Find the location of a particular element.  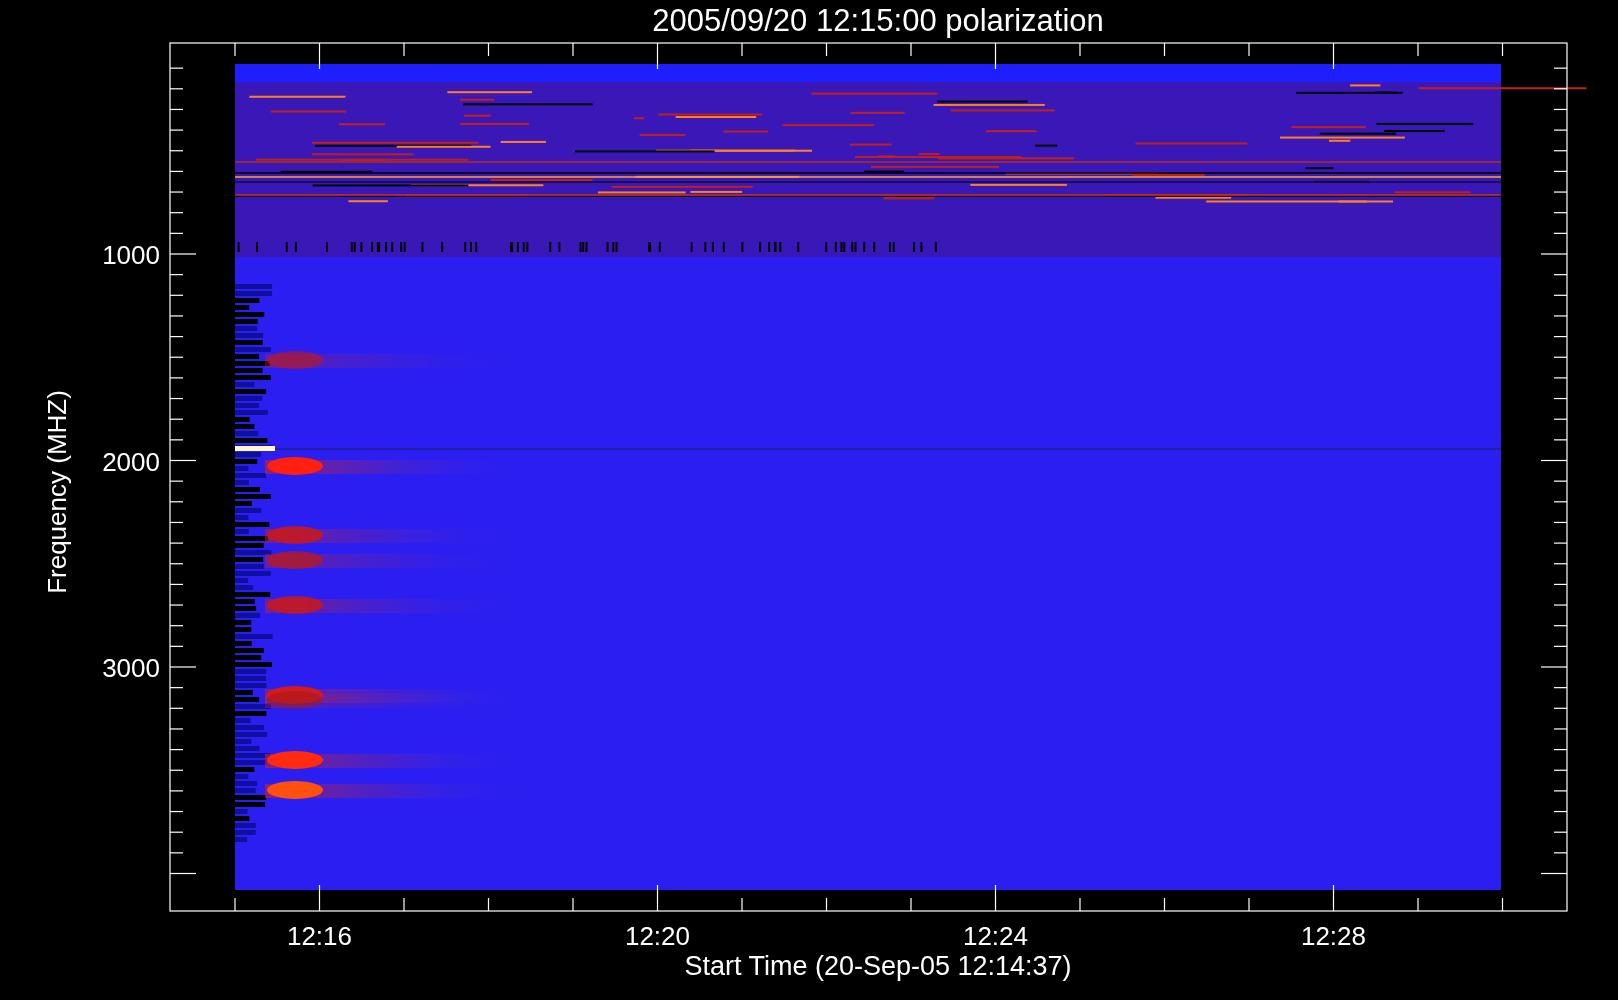

chart-title: 2005/09/20 12:15:00 polarization is located at coordinates (878, 20).